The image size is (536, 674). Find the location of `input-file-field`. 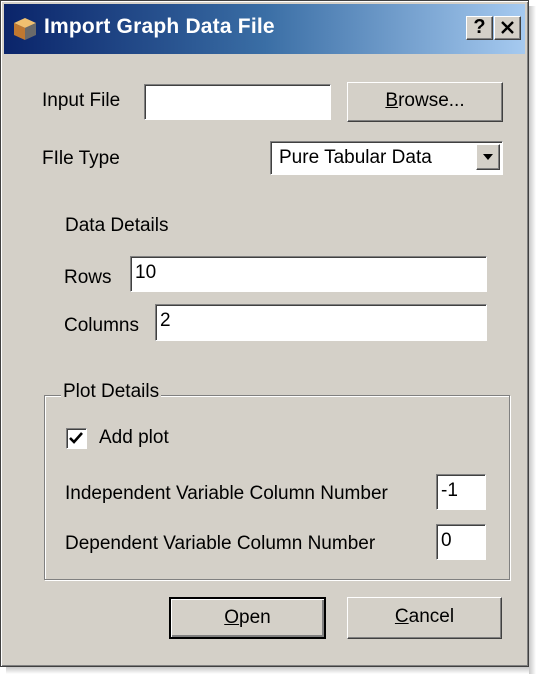

input-file-field is located at coordinates (237, 102).